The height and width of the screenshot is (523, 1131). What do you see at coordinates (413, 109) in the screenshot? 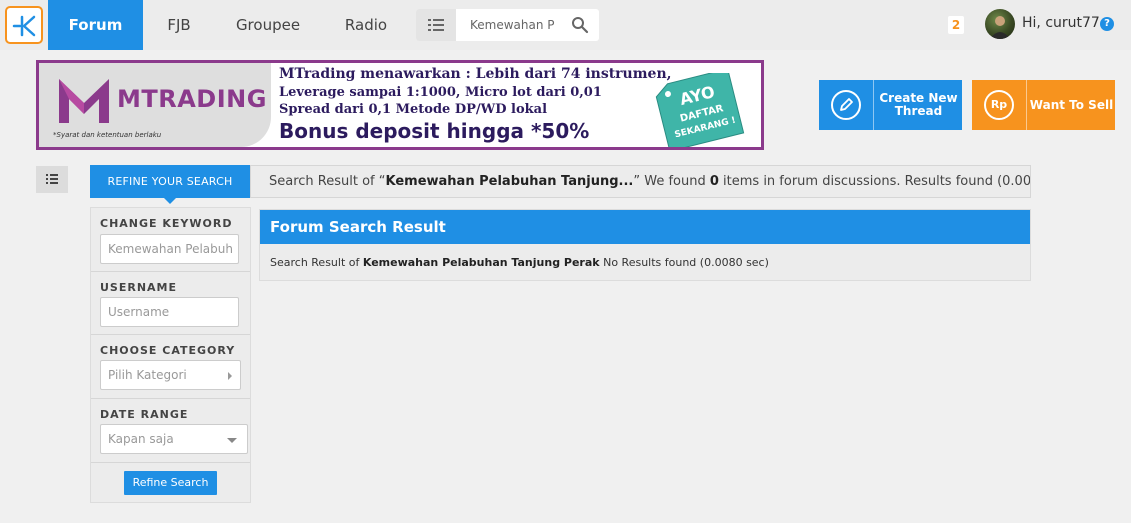
I see `banner-line-3: Spread dari 0,1 Metode DP/WD lokal` at bounding box center [413, 109].